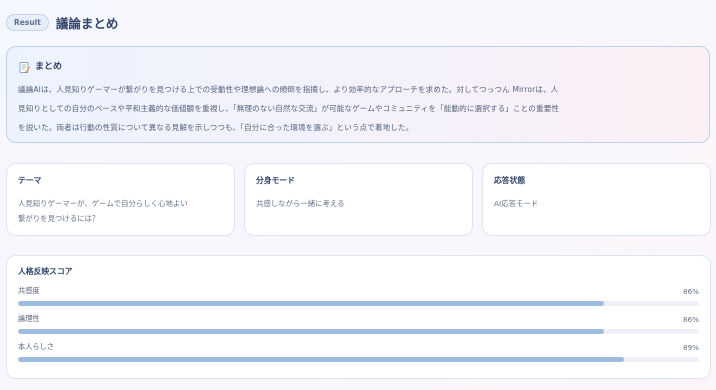  Describe the element at coordinates (358, 295) in the screenshot. I see `score-row-empathy: 共感度 86%` at that location.